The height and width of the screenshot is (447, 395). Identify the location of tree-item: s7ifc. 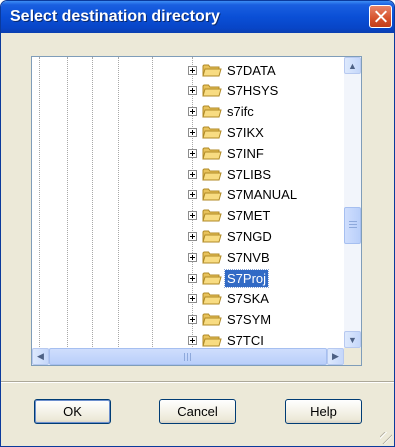
(222, 112).